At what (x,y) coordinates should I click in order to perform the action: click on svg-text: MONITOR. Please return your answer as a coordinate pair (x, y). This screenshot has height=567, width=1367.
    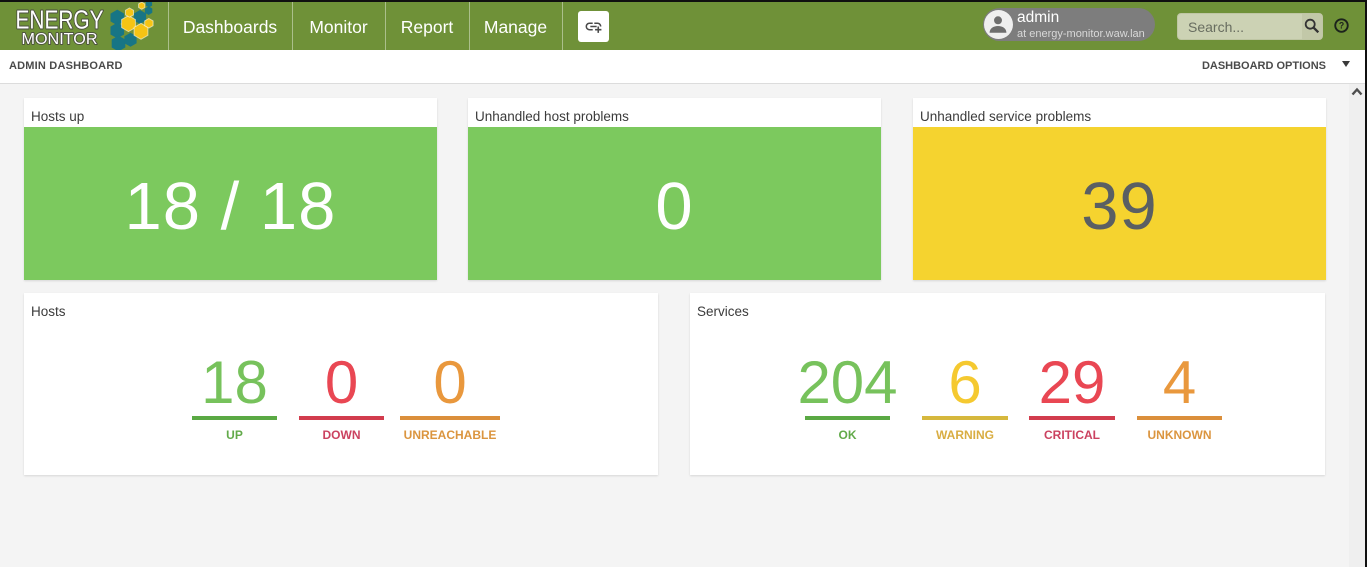
    Looking at the image, I should click on (60, 39).